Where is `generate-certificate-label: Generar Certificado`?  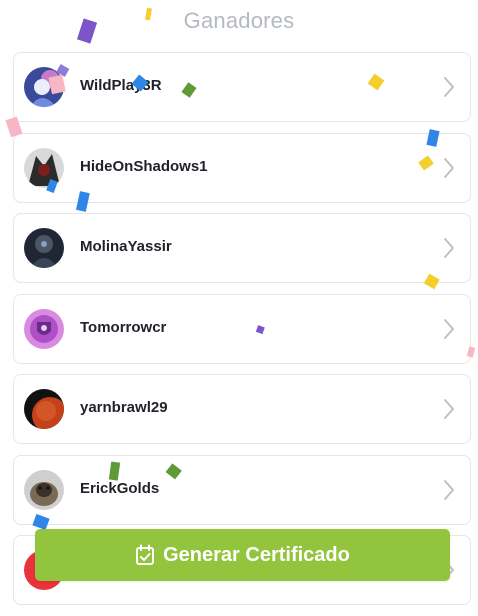 generate-certificate-label: Generar Certificado is located at coordinates (256, 554).